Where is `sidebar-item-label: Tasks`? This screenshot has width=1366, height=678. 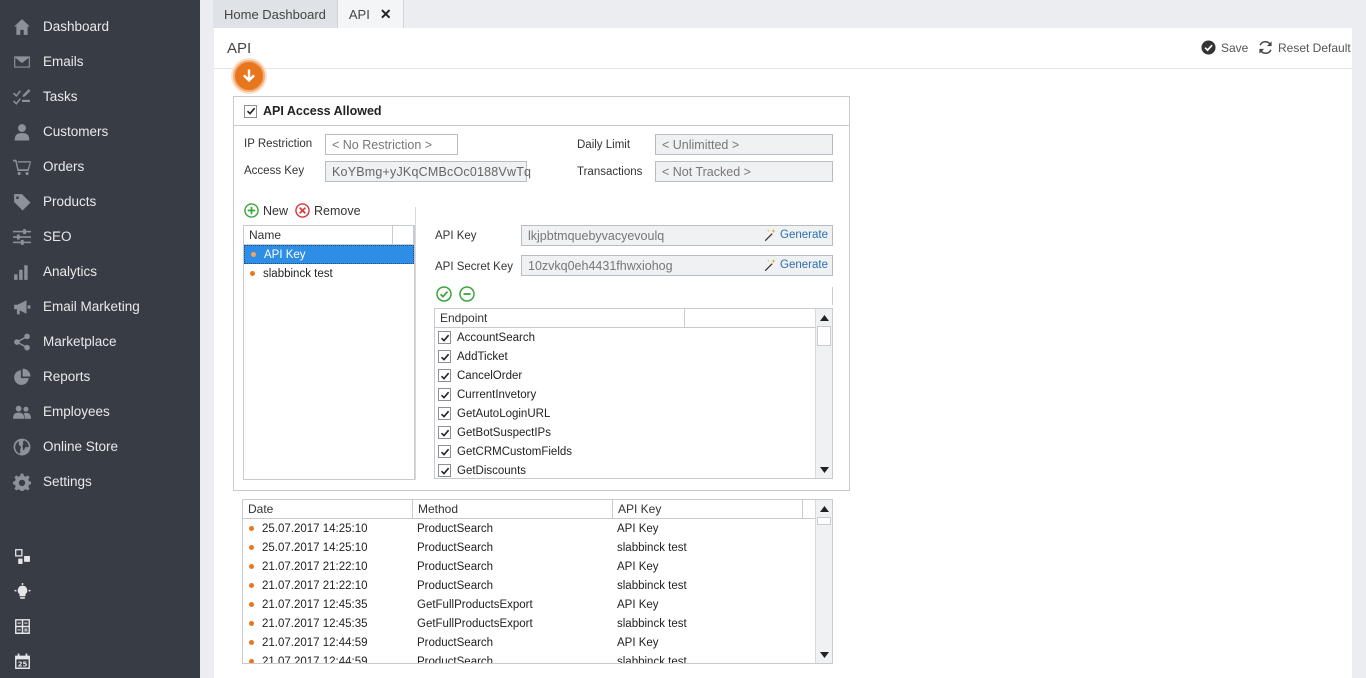 sidebar-item-label: Tasks is located at coordinates (60, 96).